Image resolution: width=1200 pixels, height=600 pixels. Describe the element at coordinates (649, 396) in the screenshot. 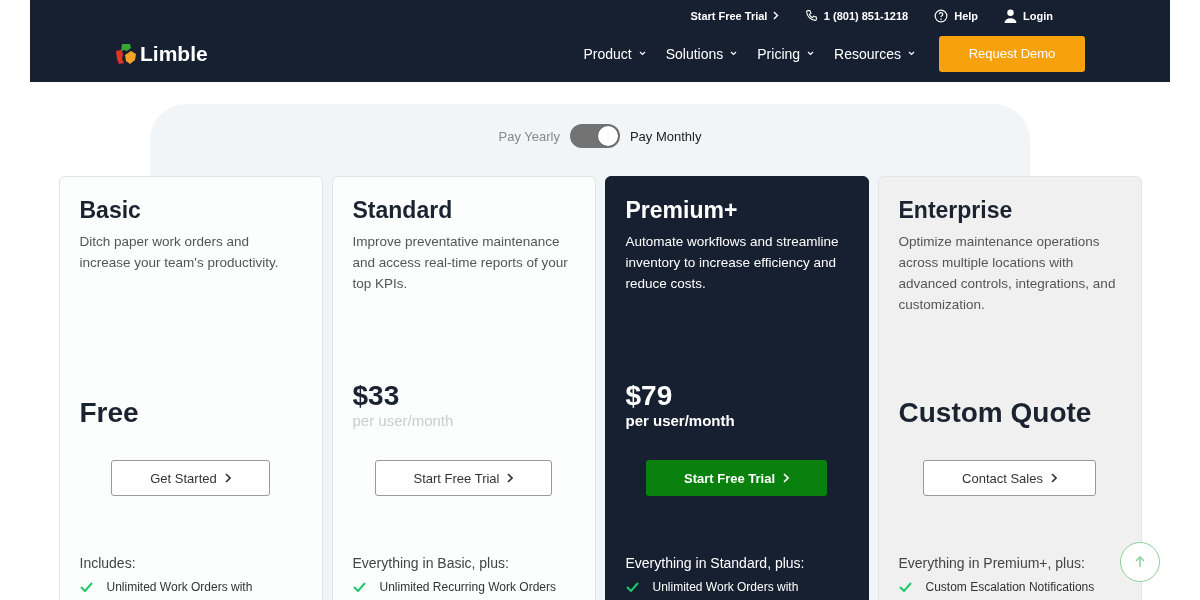

I see `plan-price: $79` at that location.